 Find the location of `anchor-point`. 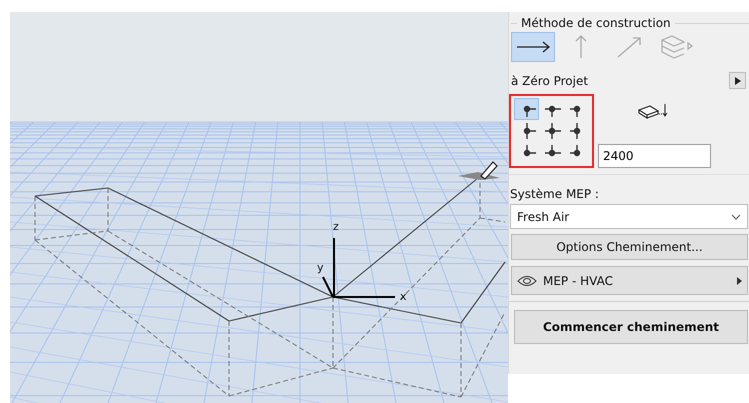

anchor-point is located at coordinates (526, 109).